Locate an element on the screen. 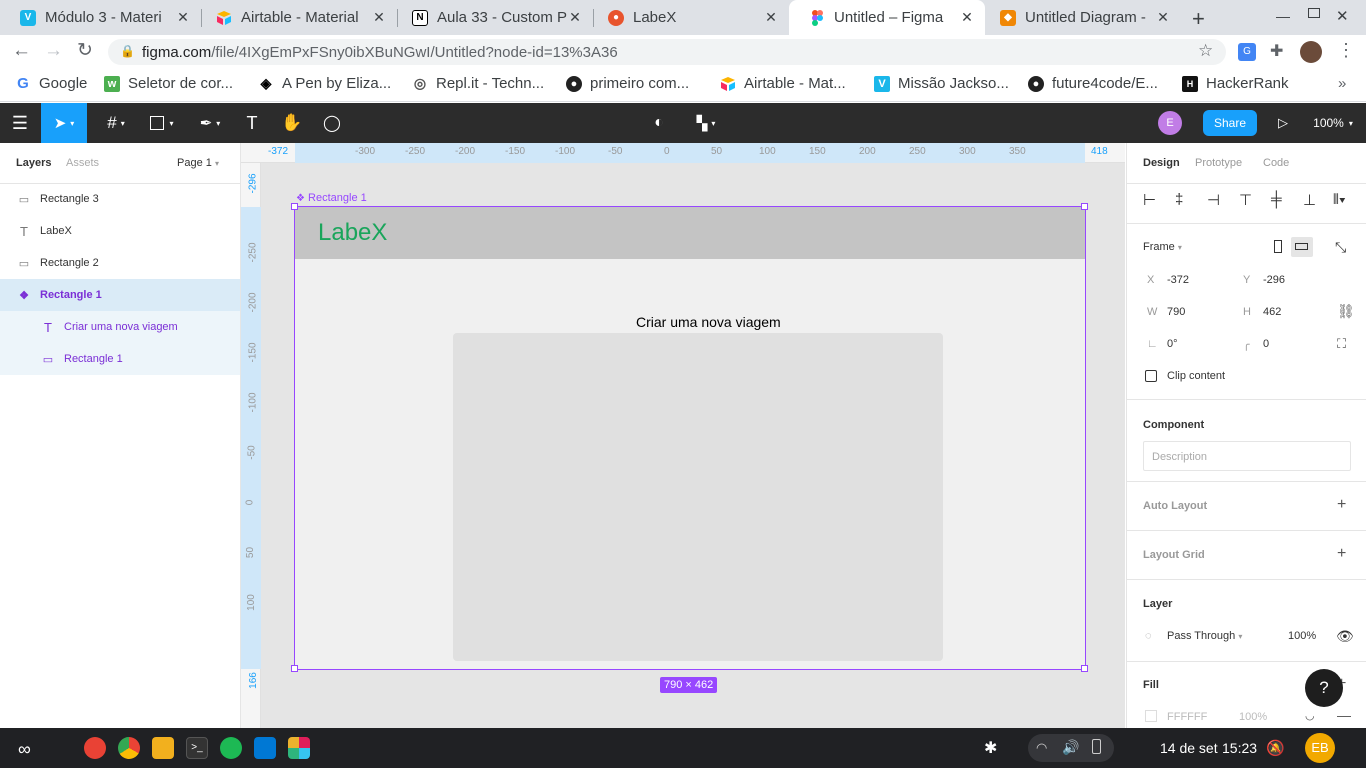 The width and height of the screenshot is (1366, 768). description-input: Description is located at coordinates (1247, 456).